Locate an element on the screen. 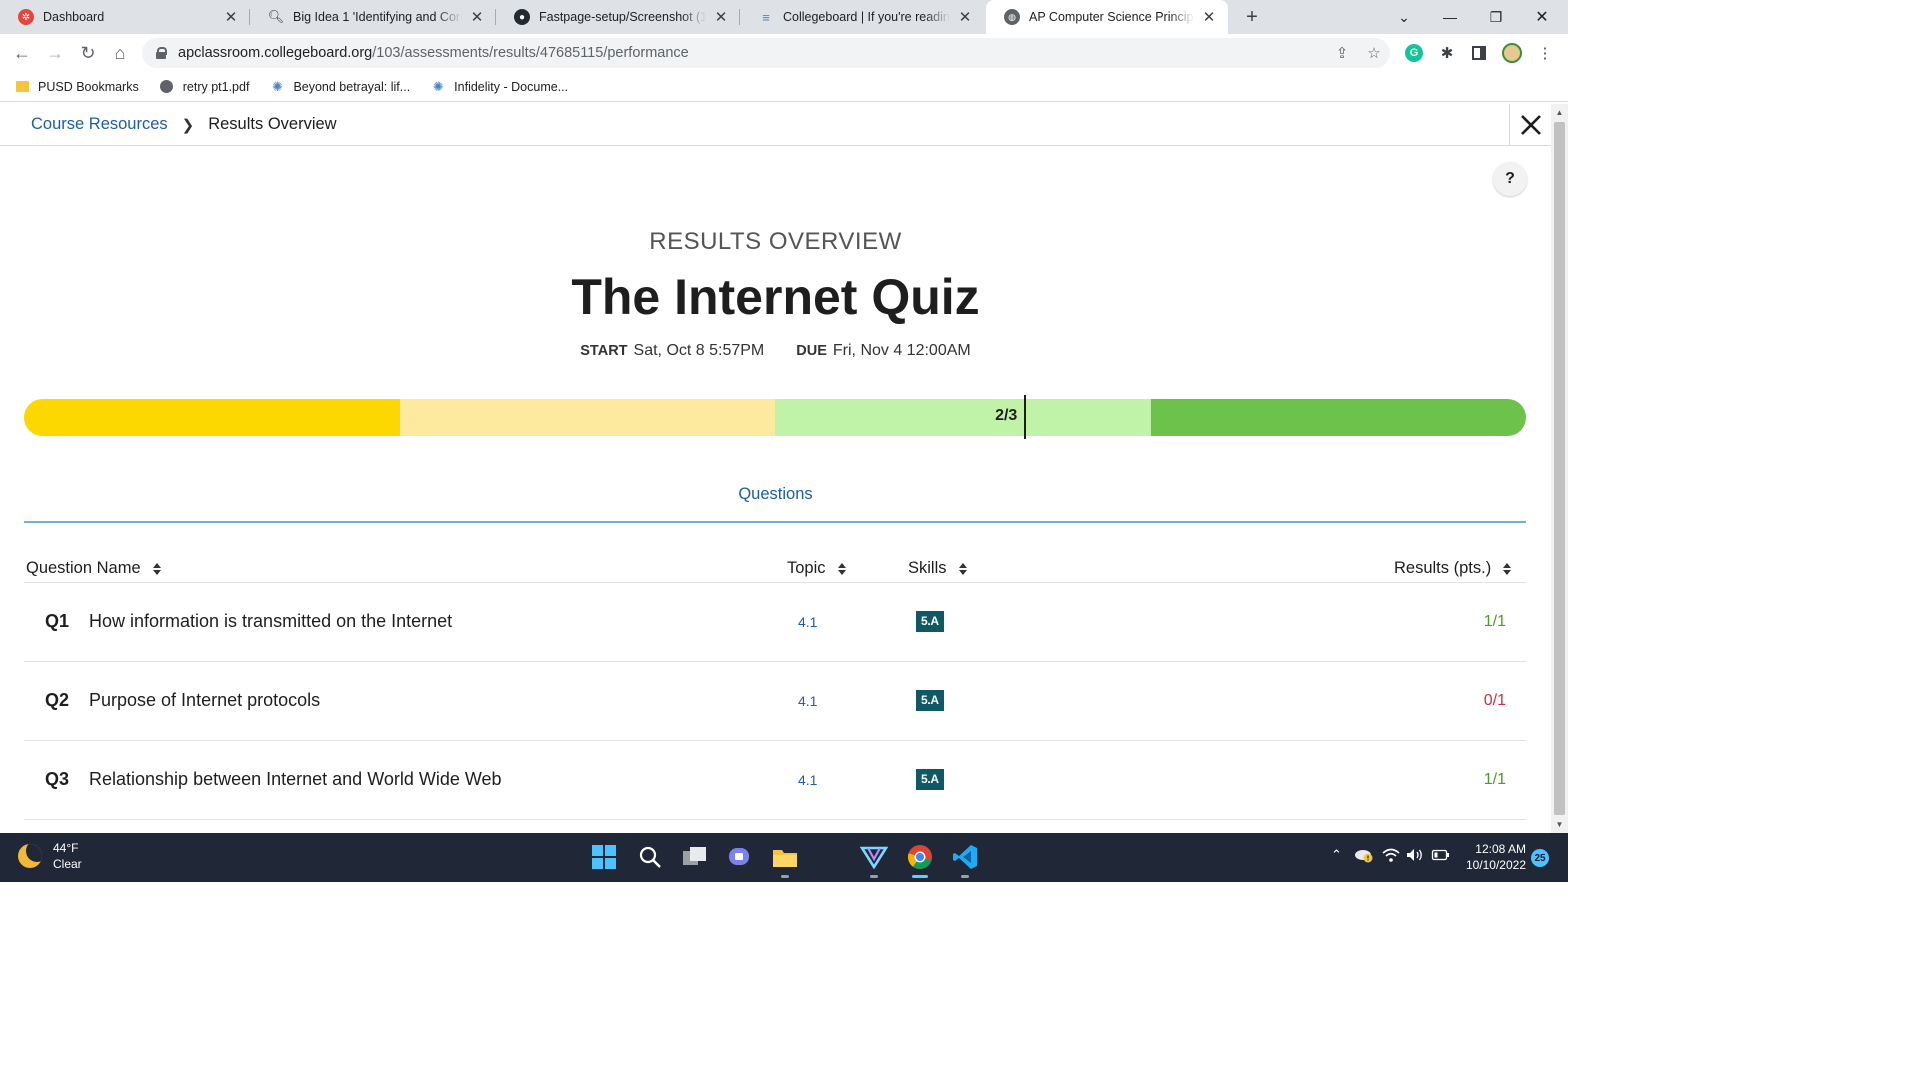 This screenshot has width=1920, height=1080. browser-tab: ● Fastpage-setup/Screenshot (197) ✕ is located at coordinates (618, 17).